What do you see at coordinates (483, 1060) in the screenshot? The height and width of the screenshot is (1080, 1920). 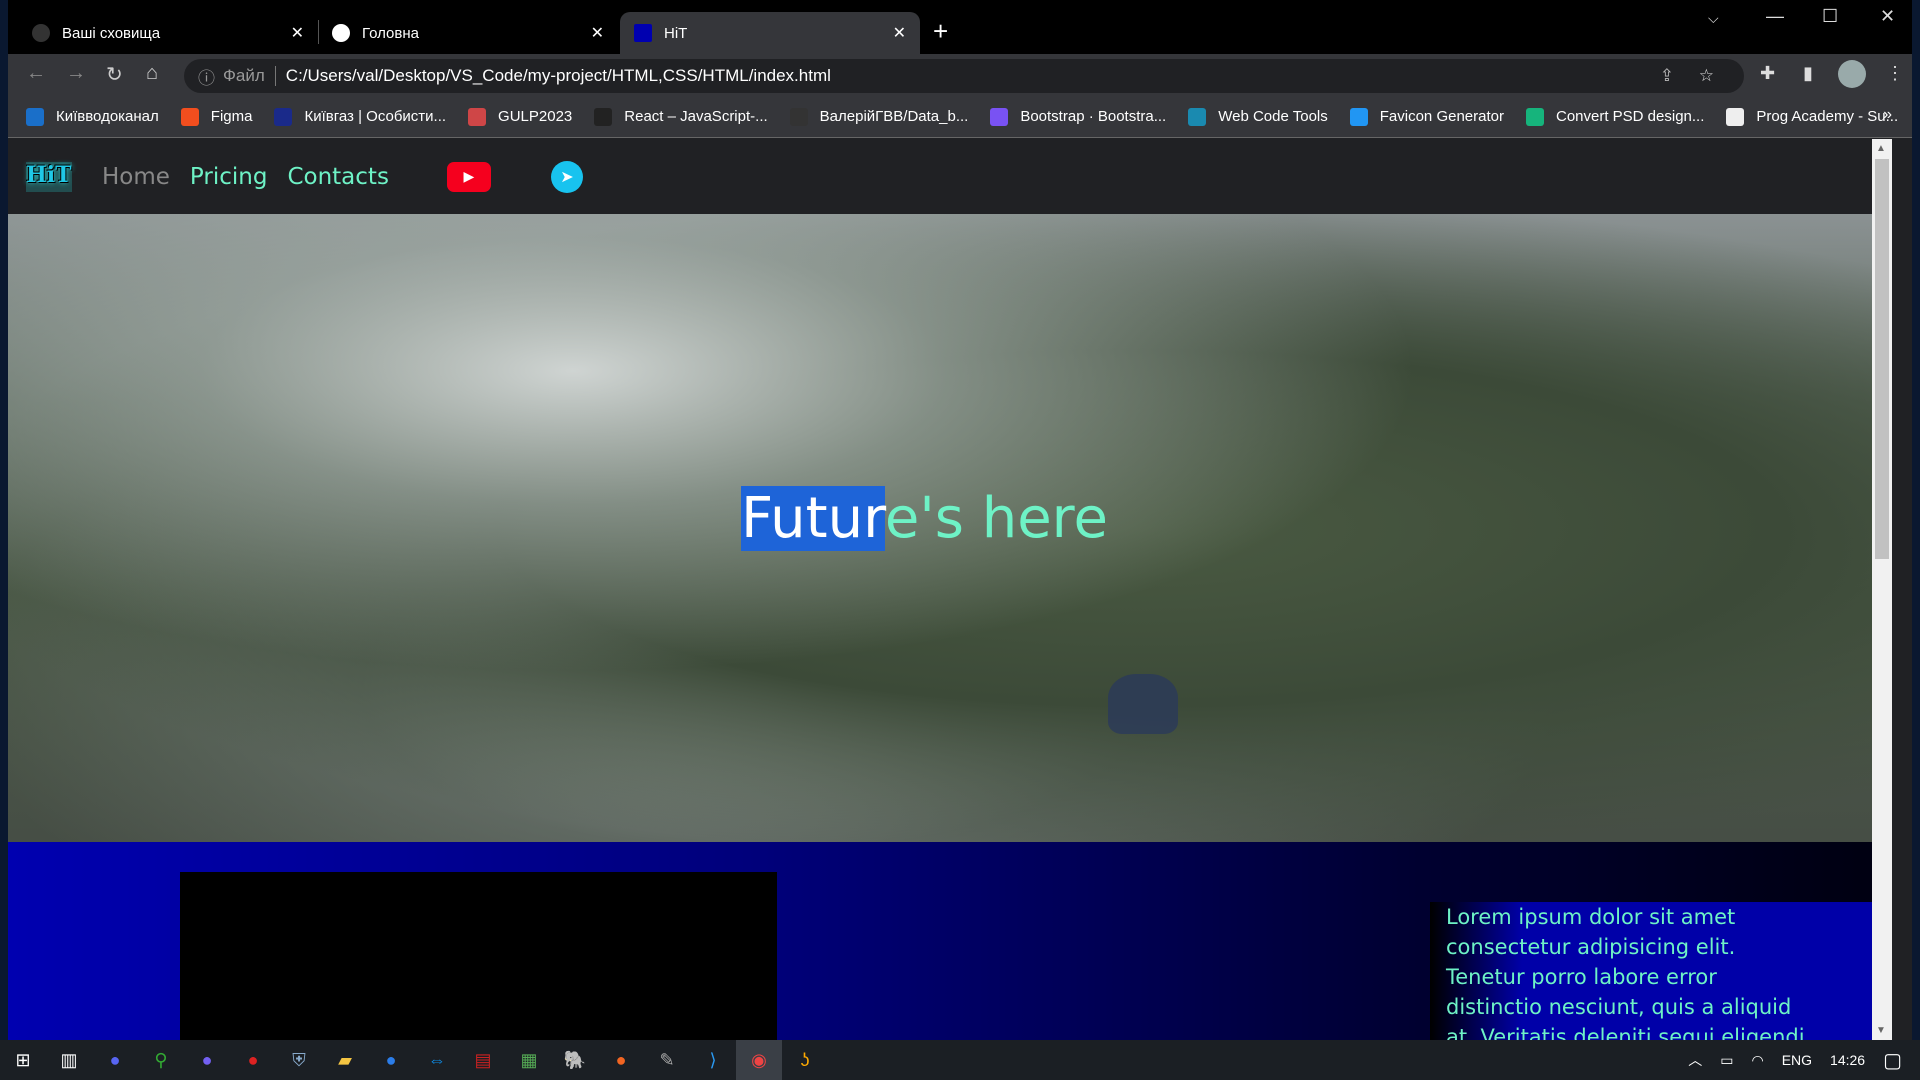 I see `pdf-icon: ▤` at bounding box center [483, 1060].